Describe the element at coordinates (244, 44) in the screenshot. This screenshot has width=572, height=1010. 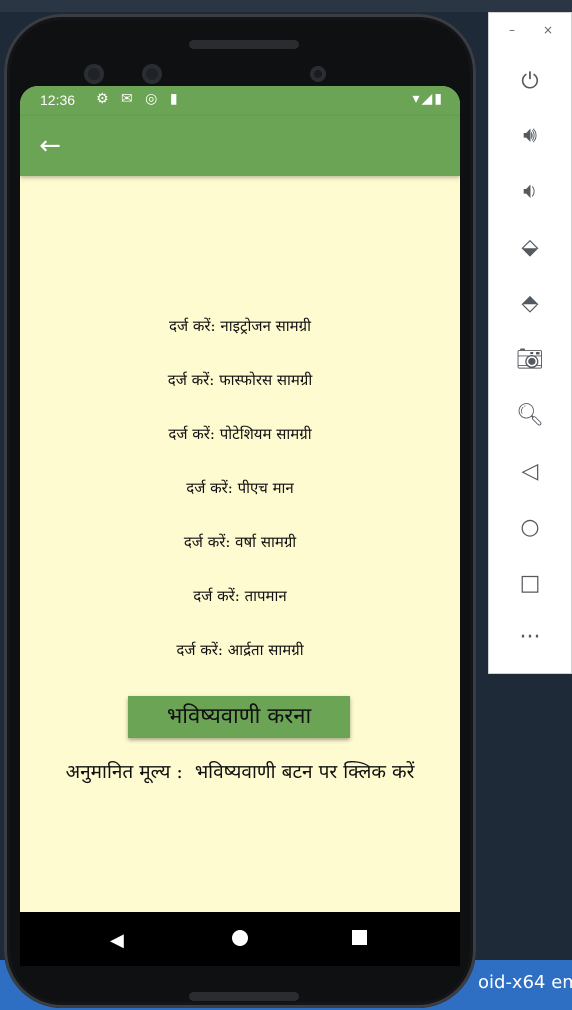
I see `phone-speaker-top` at that location.